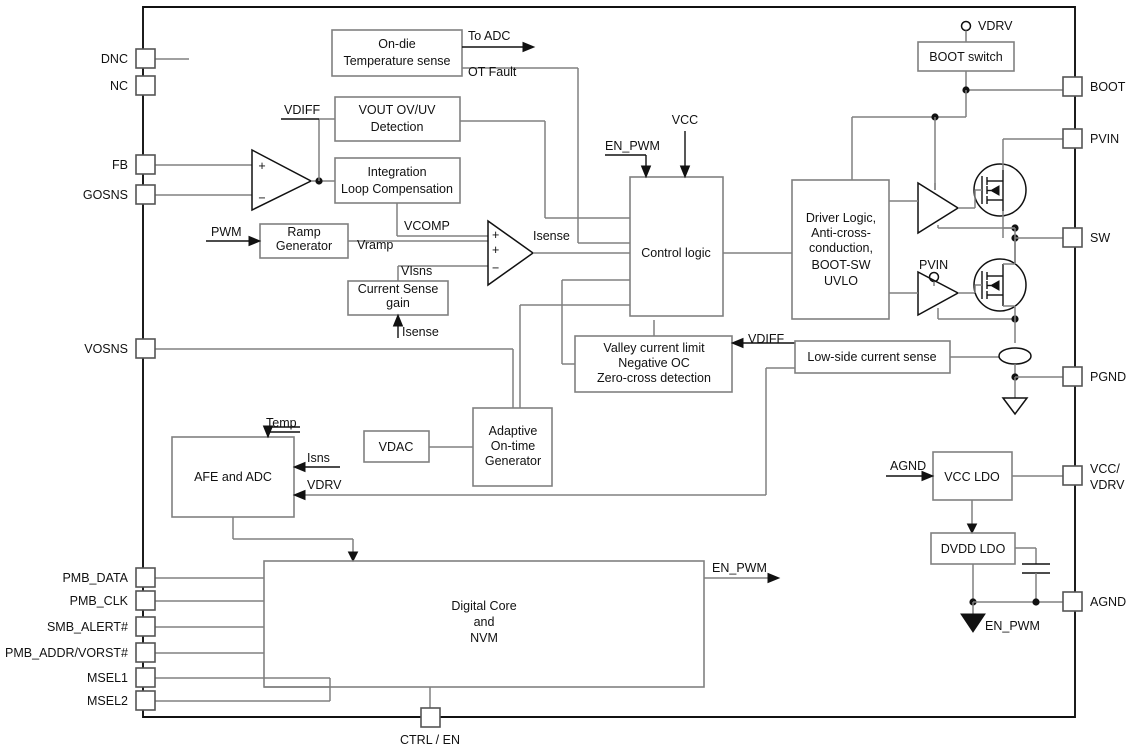  Describe the element at coordinates (1108, 377) in the screenshot. I see `pin-label-pgnd: PGND` at that location.